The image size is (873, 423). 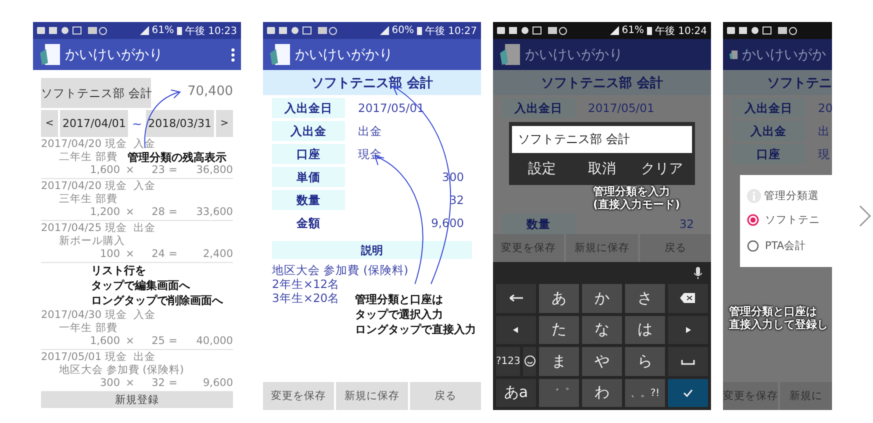 What do you see at coordinates (698, 273) in the screenshot?
I see `microphone-icon` at bounding box center [698, 273].